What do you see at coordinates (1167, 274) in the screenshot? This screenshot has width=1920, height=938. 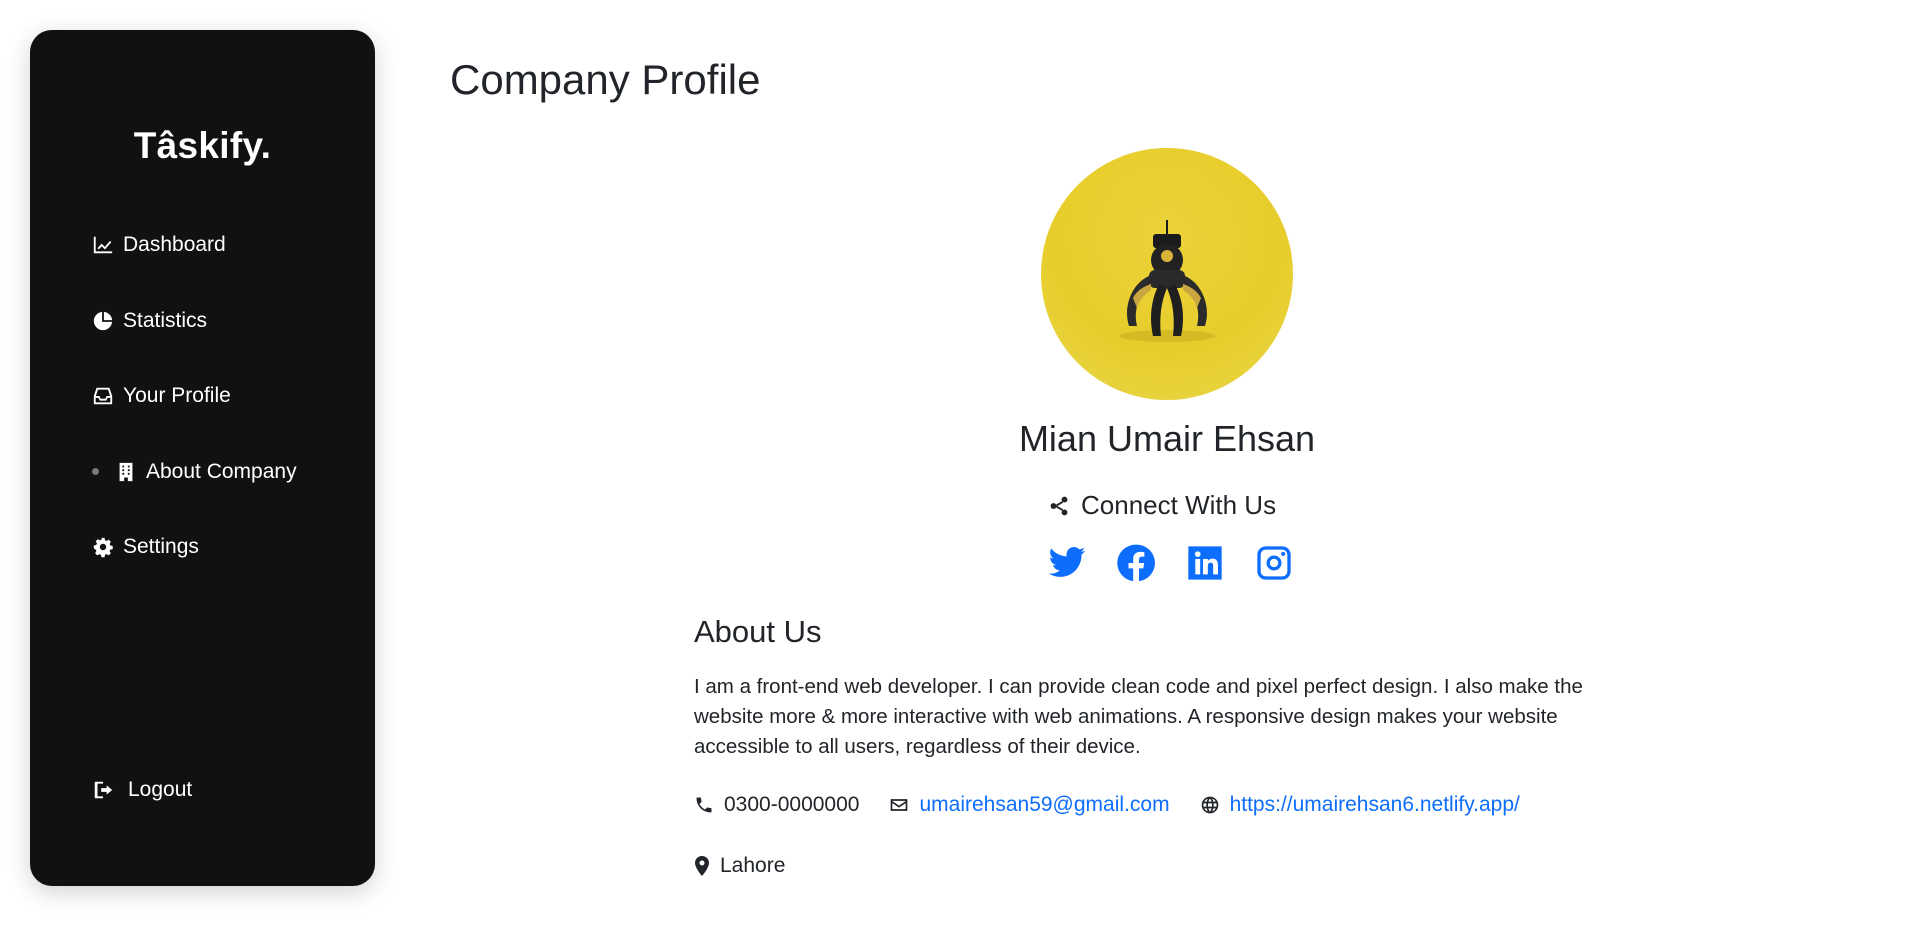 I see `company-avatar` at bounding box center [1167, 274].